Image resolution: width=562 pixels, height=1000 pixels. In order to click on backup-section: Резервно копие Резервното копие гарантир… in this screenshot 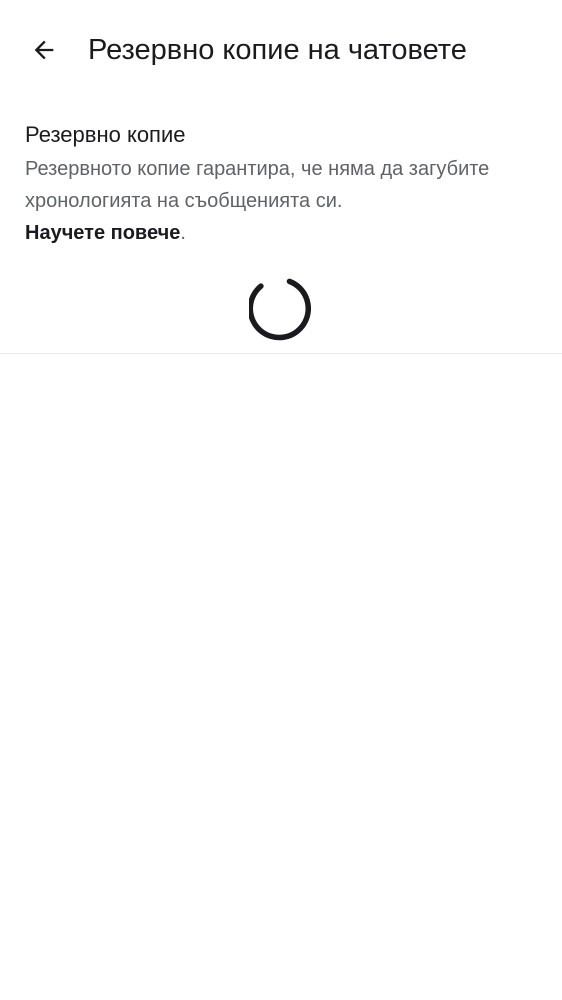, I will do `click(281, 183)`.